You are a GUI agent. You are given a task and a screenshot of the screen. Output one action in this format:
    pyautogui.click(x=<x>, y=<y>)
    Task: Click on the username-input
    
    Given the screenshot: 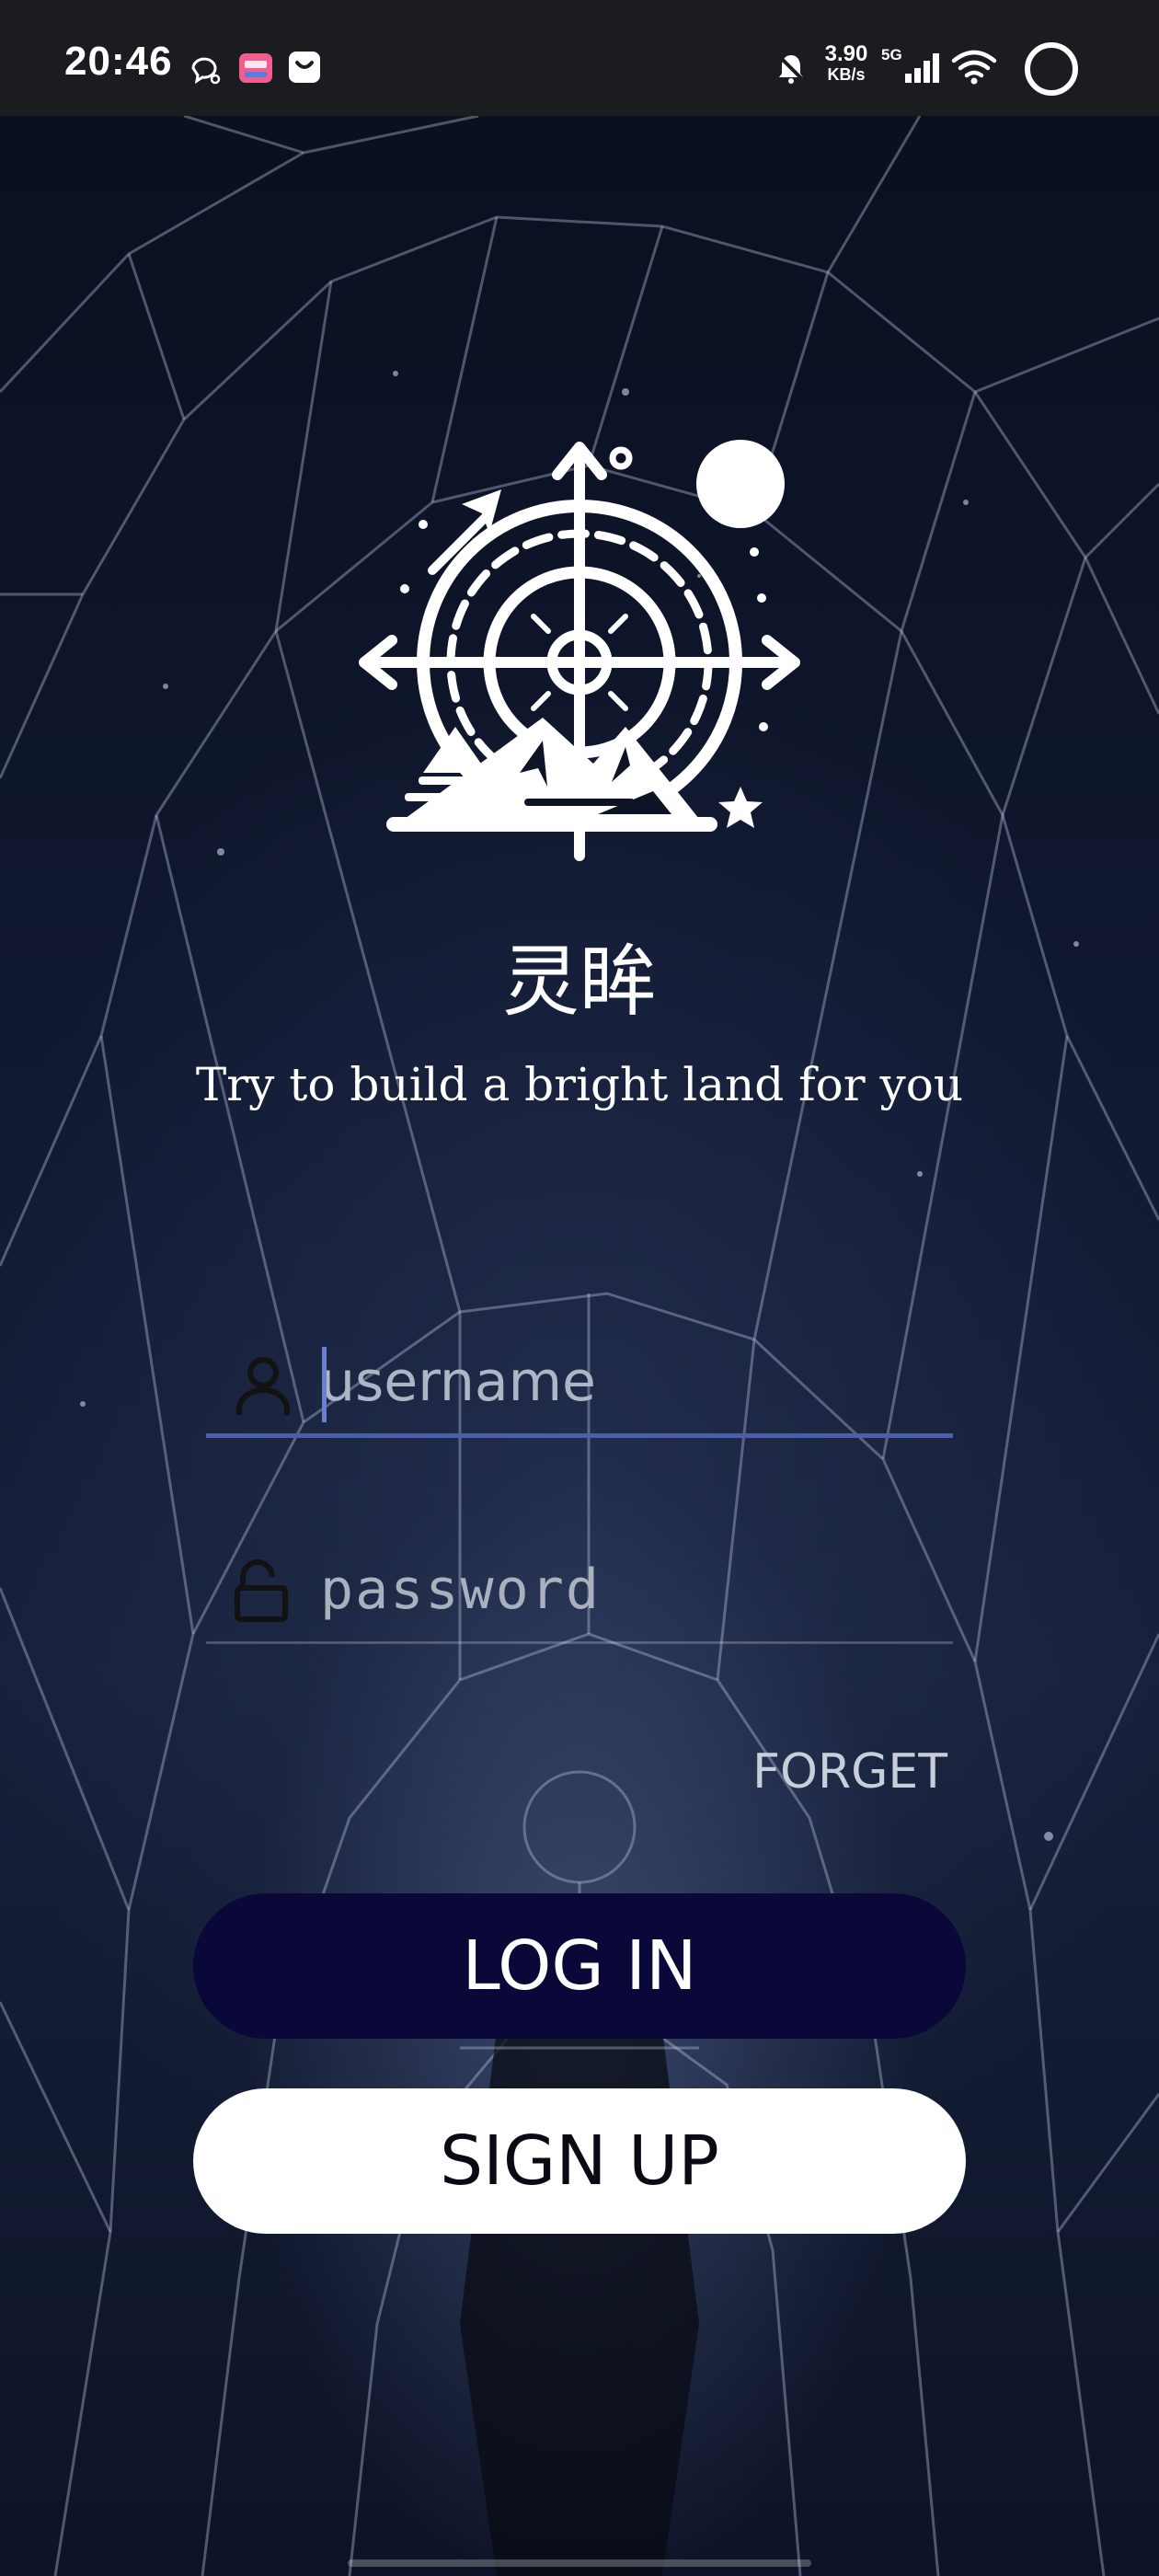 What is the action you would take?
    pyautogui.click(x=633, y=1382)
    